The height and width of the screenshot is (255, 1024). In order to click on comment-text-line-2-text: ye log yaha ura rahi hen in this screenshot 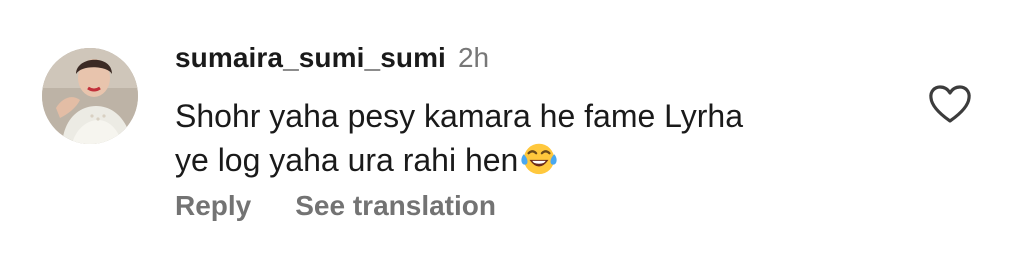, I will do `click(347, 160)`.